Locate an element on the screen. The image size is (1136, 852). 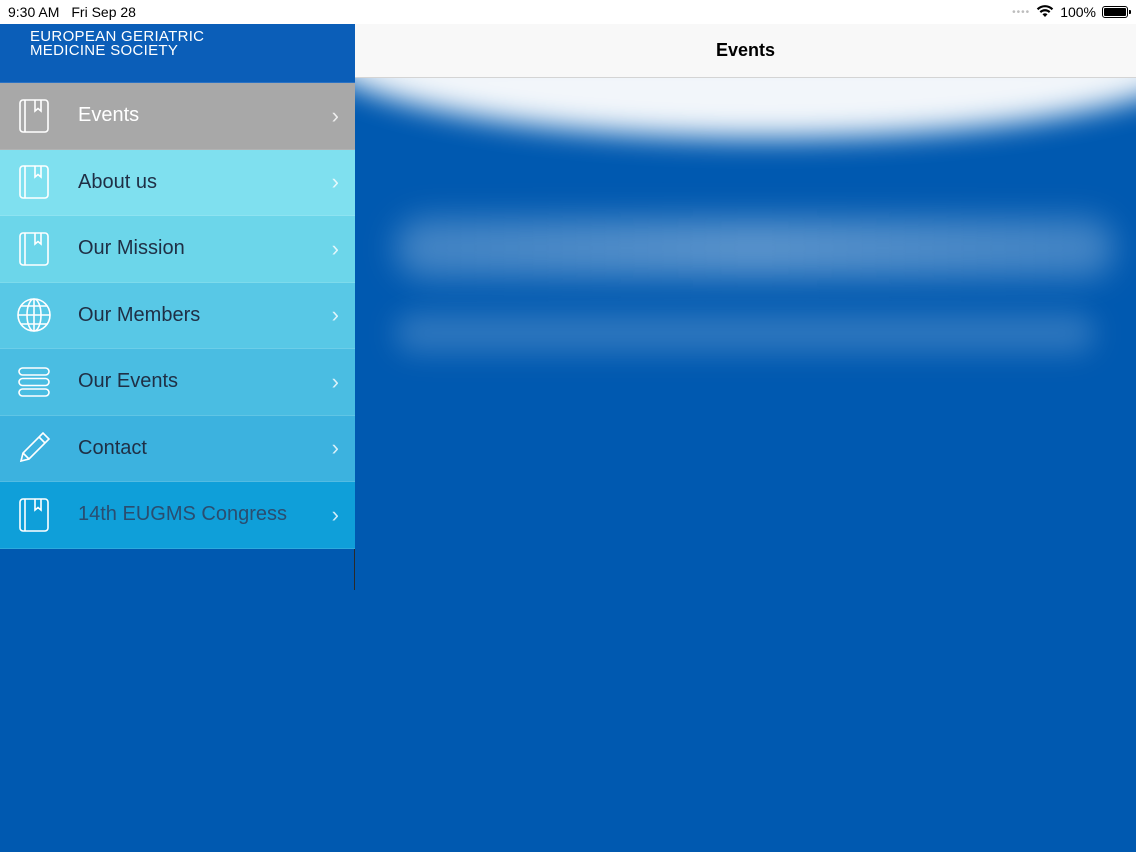
cellular-signal-icon: •••• is located at coordinates (1021, 12).